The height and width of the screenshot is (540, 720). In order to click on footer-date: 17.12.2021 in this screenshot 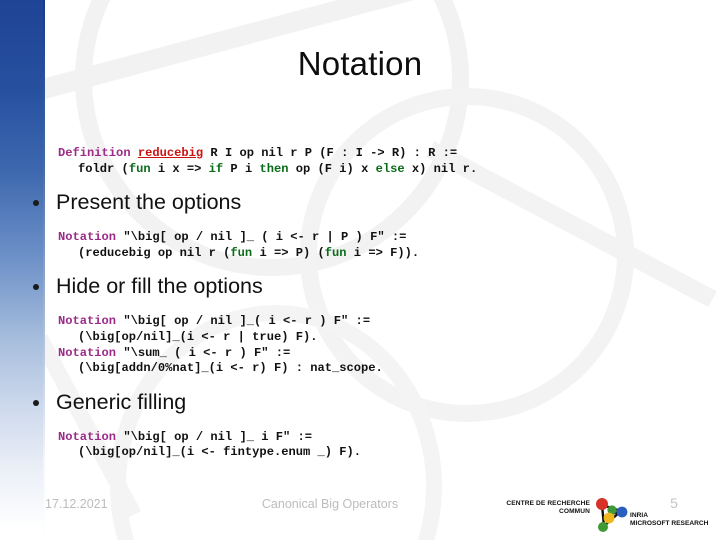, I will do `click(76, 504)`.